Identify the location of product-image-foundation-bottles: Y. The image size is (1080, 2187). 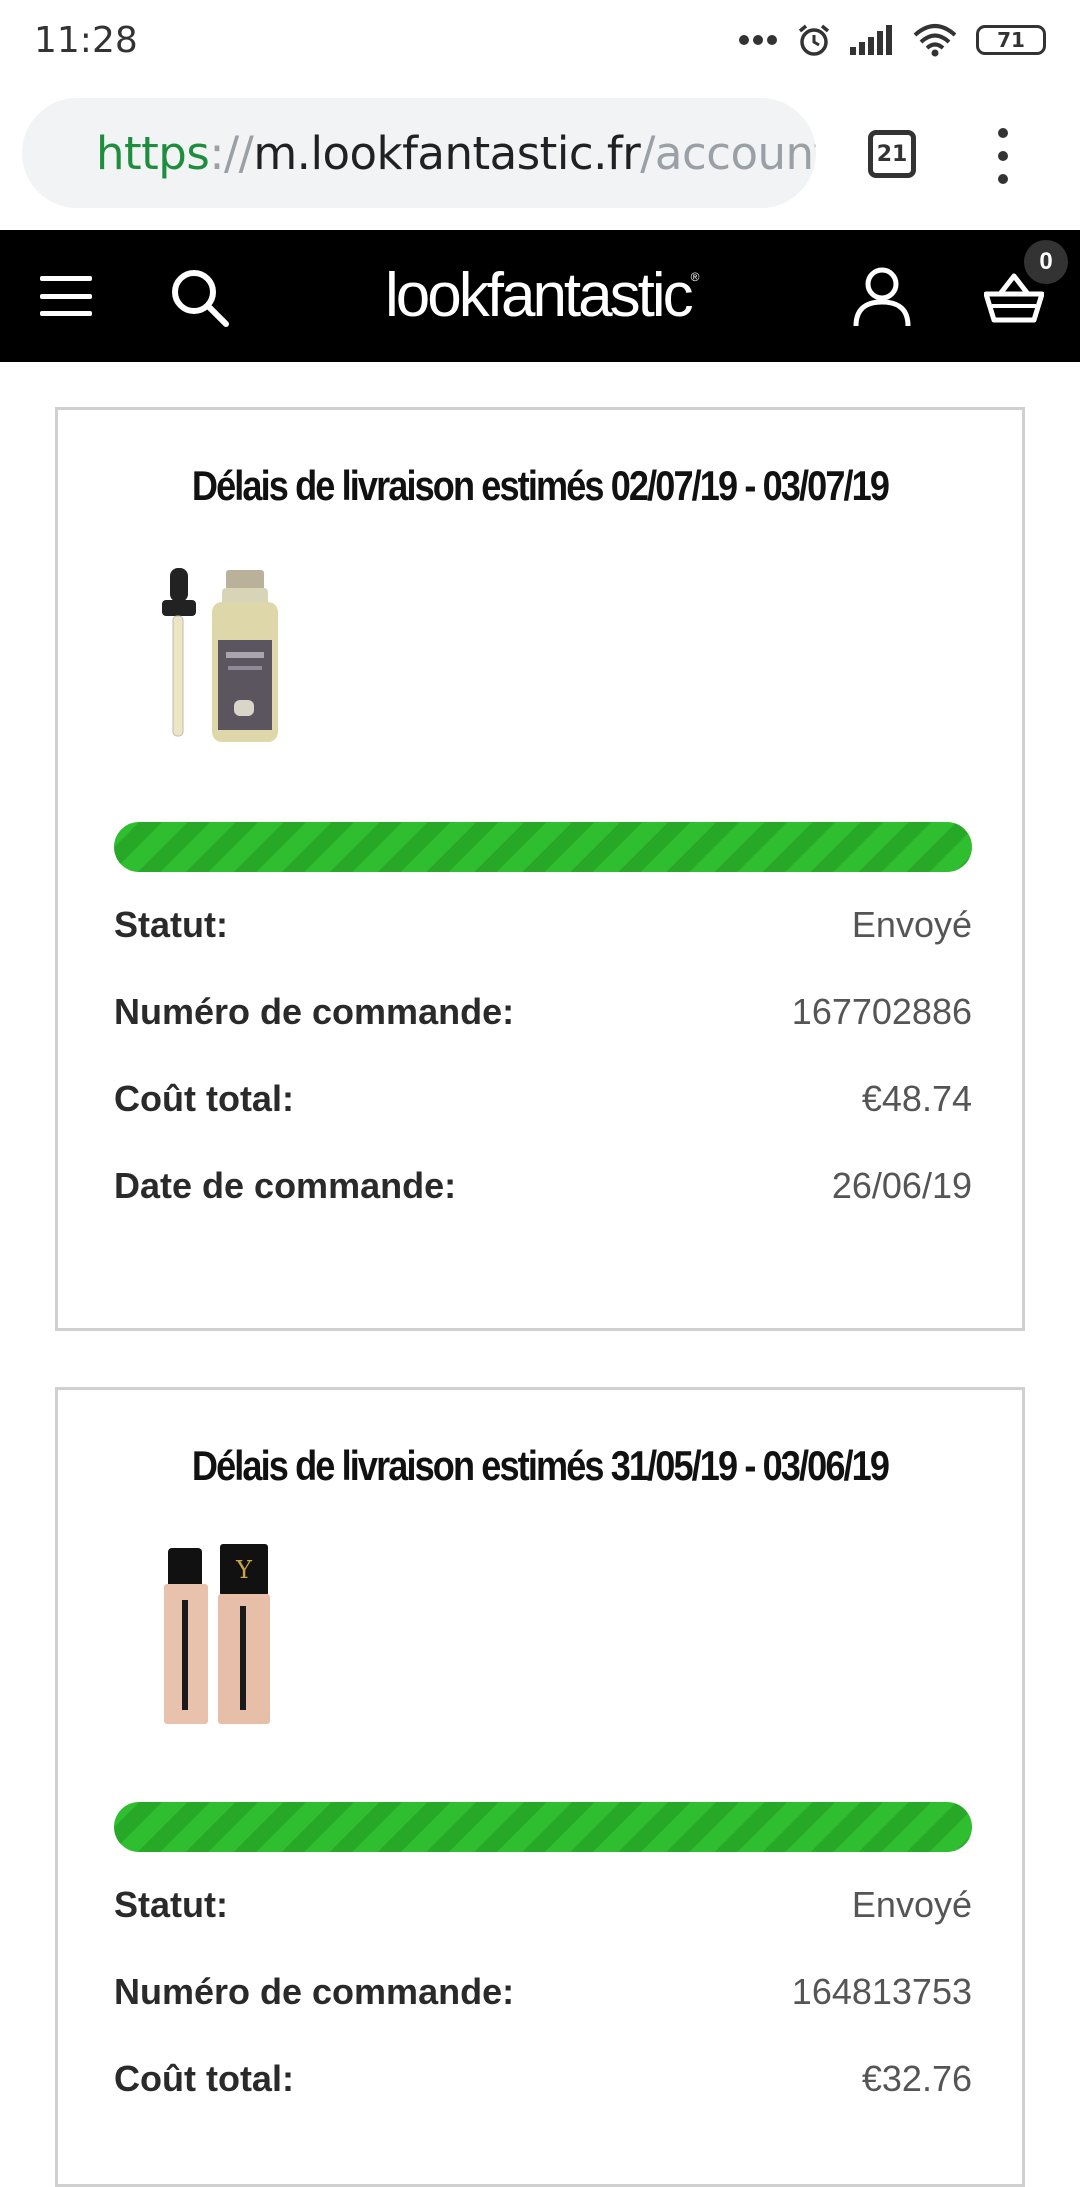
(223, 1635).